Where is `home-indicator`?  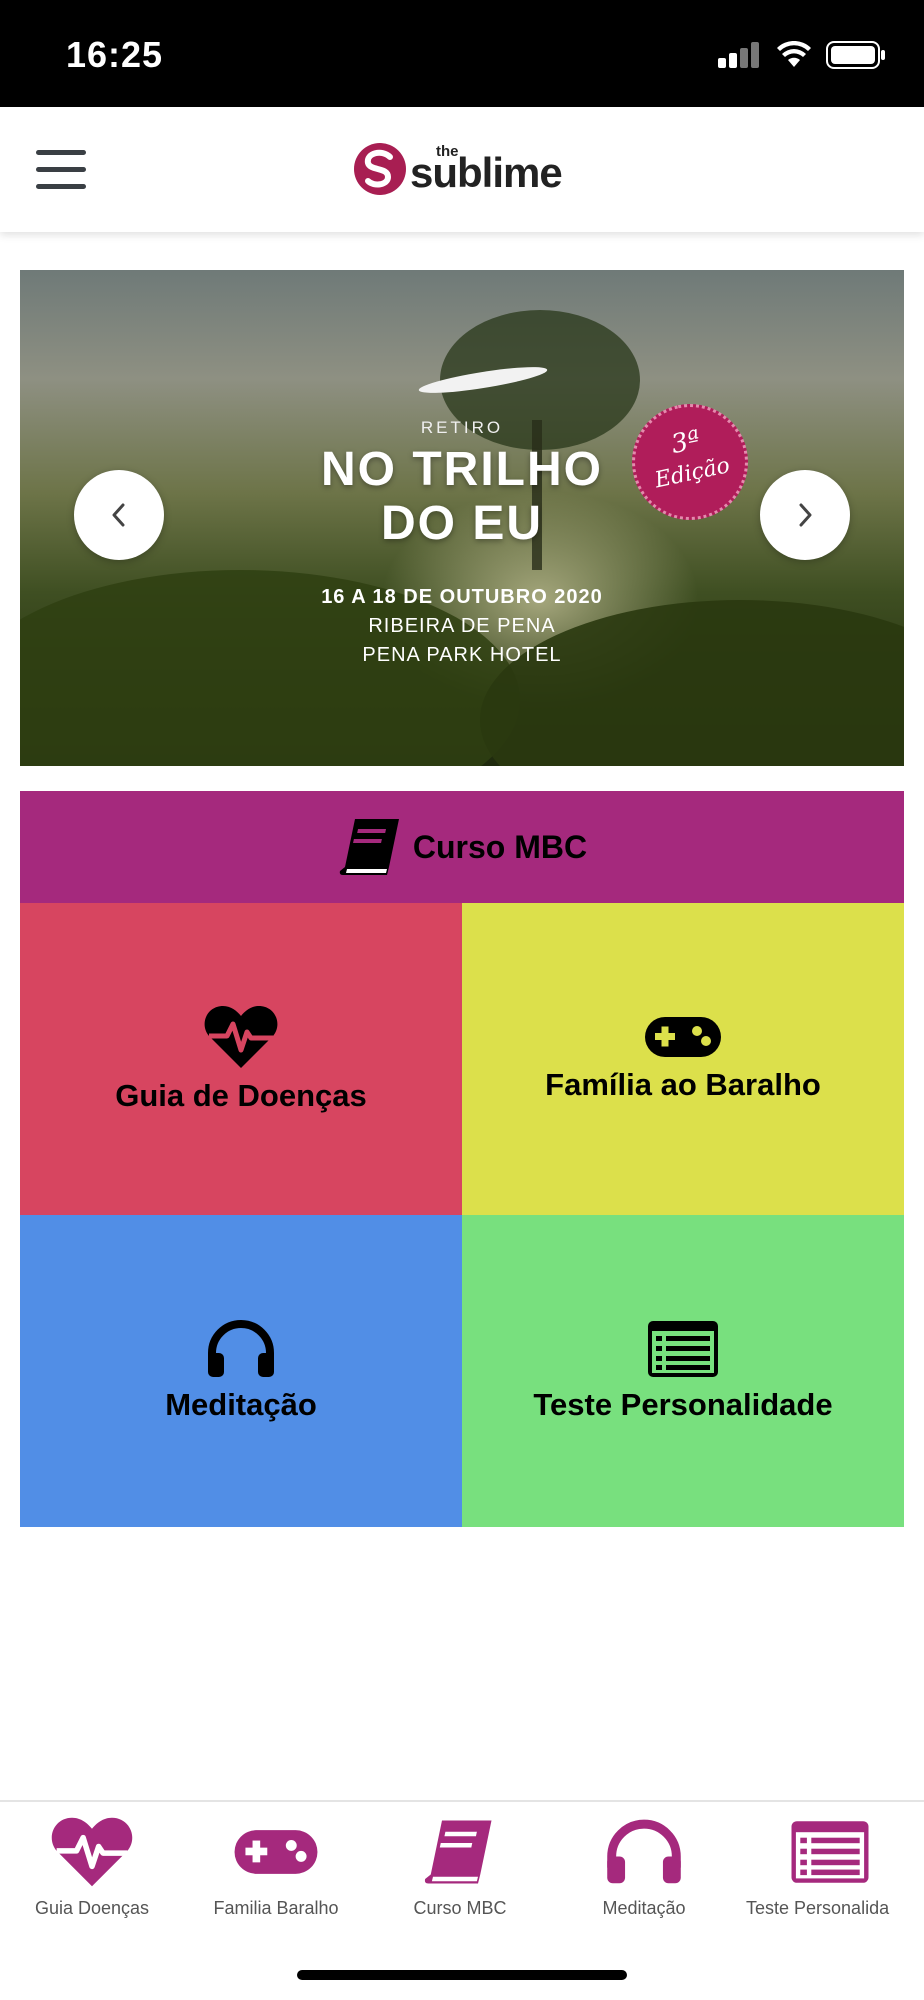
home-indicator is located at coordinates (462, 1975).